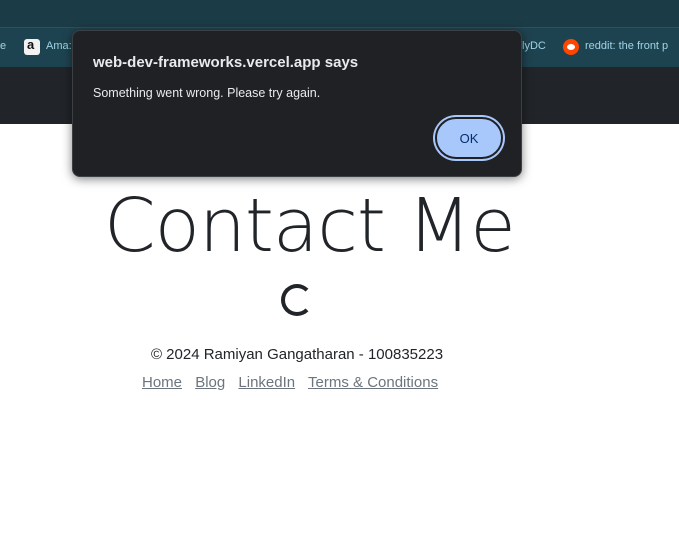 The height and width of the screenshot is (536, 679). I want to click on reddit-icon, so click(571, 47).